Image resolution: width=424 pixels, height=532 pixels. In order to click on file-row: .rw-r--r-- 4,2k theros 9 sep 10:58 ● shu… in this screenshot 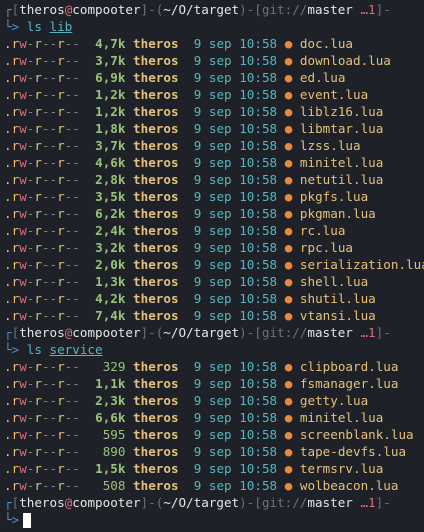, I will do `click(214, 298)`.